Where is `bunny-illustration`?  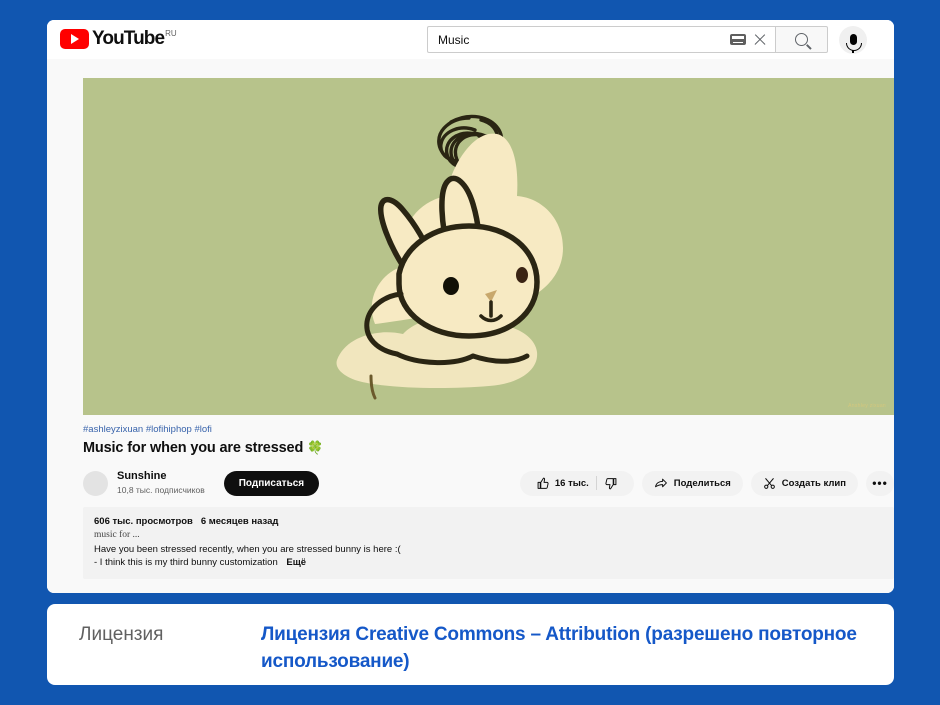
bunny-illustration is located at coordinates (449, 257).